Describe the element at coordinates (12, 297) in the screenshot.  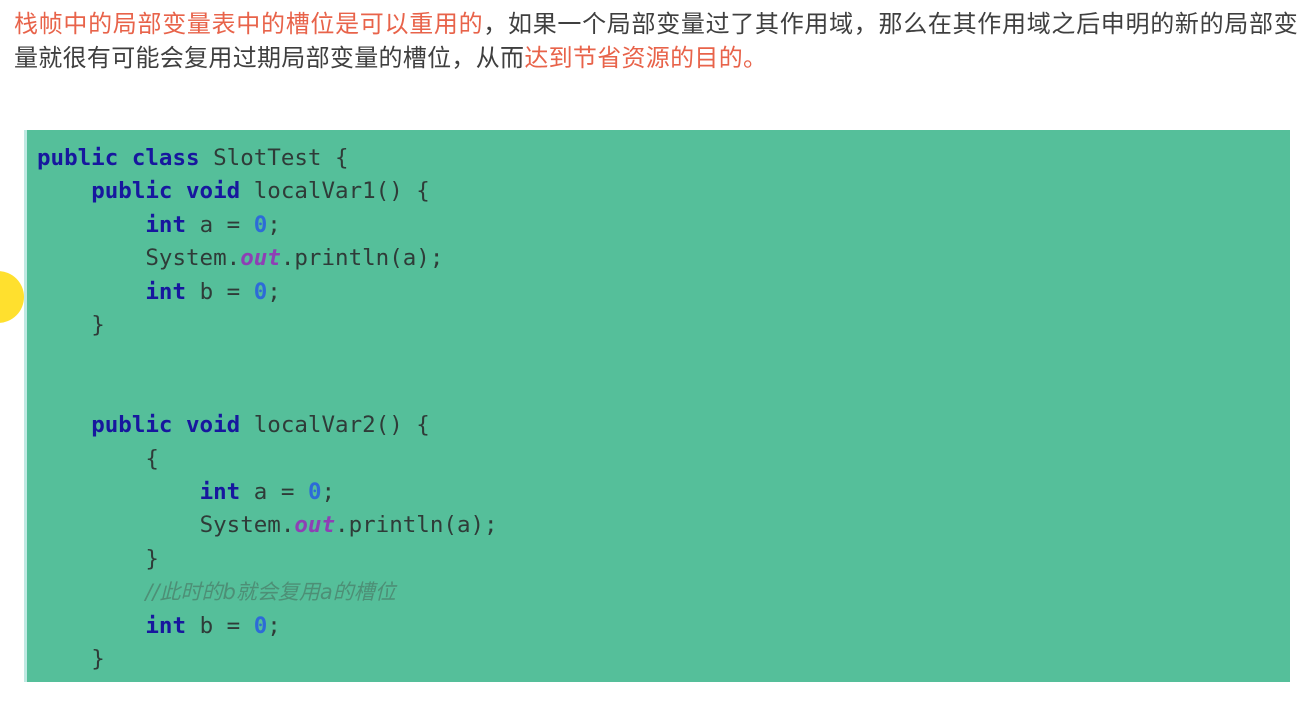
I see `yellow-bullet-dot-icon` at that location.